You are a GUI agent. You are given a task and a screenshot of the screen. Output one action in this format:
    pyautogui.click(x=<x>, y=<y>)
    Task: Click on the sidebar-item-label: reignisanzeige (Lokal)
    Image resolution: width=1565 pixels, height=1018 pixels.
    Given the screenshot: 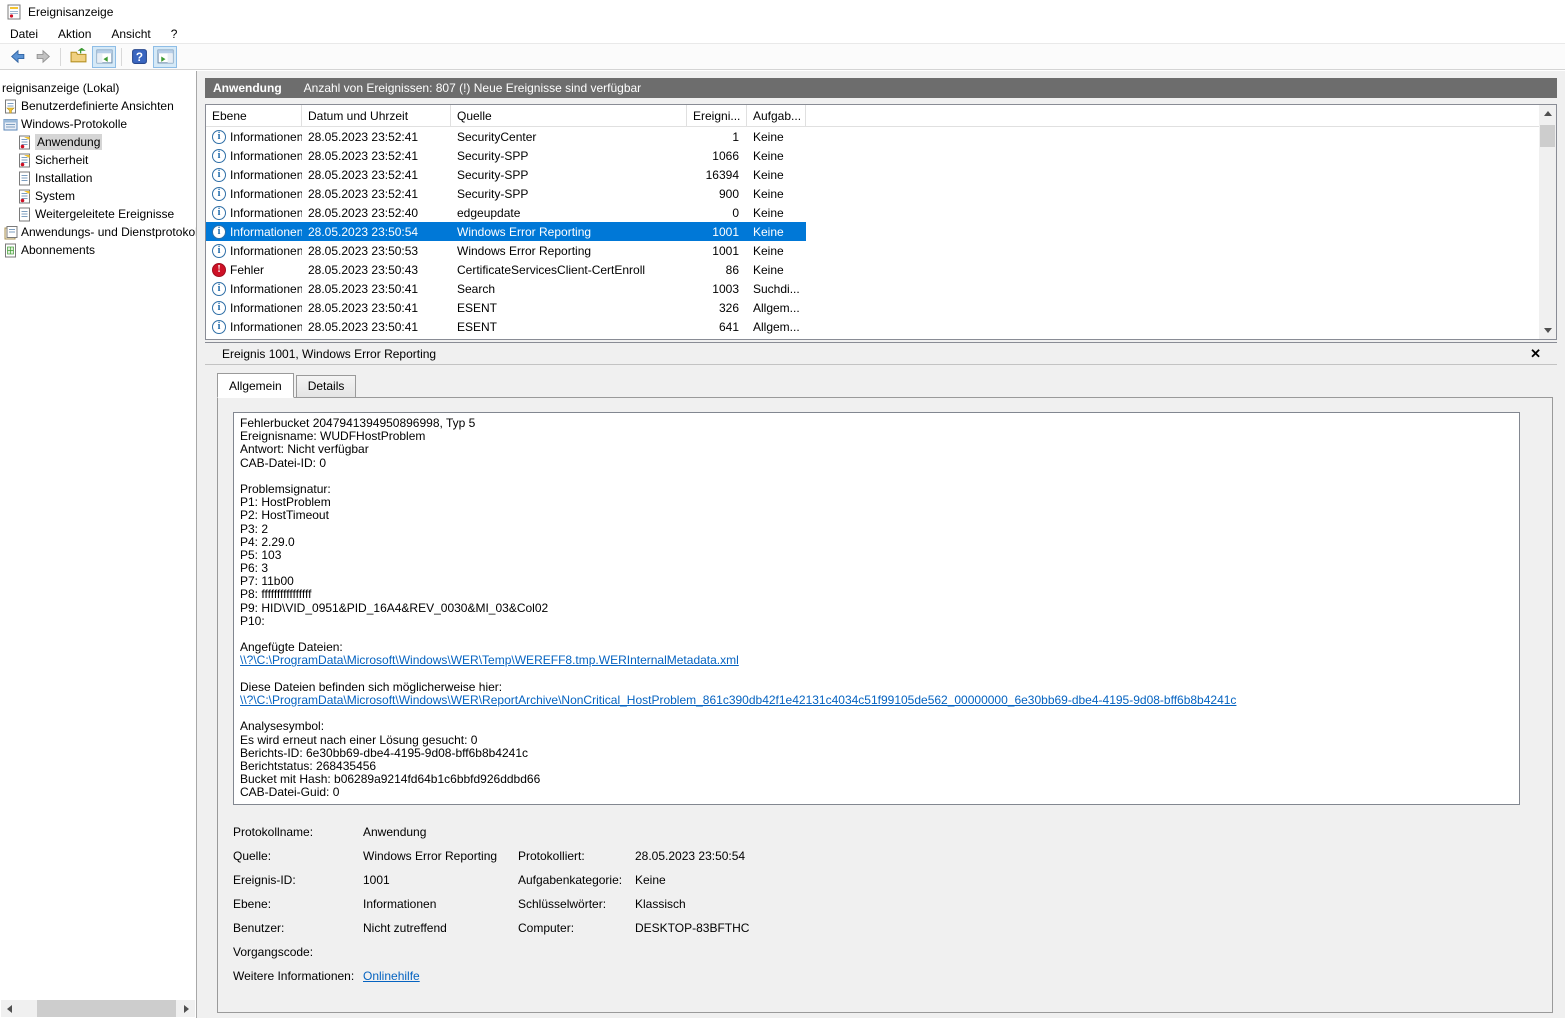 What is the action you would take?
    pyautogui.click(x=61, y=88)
    